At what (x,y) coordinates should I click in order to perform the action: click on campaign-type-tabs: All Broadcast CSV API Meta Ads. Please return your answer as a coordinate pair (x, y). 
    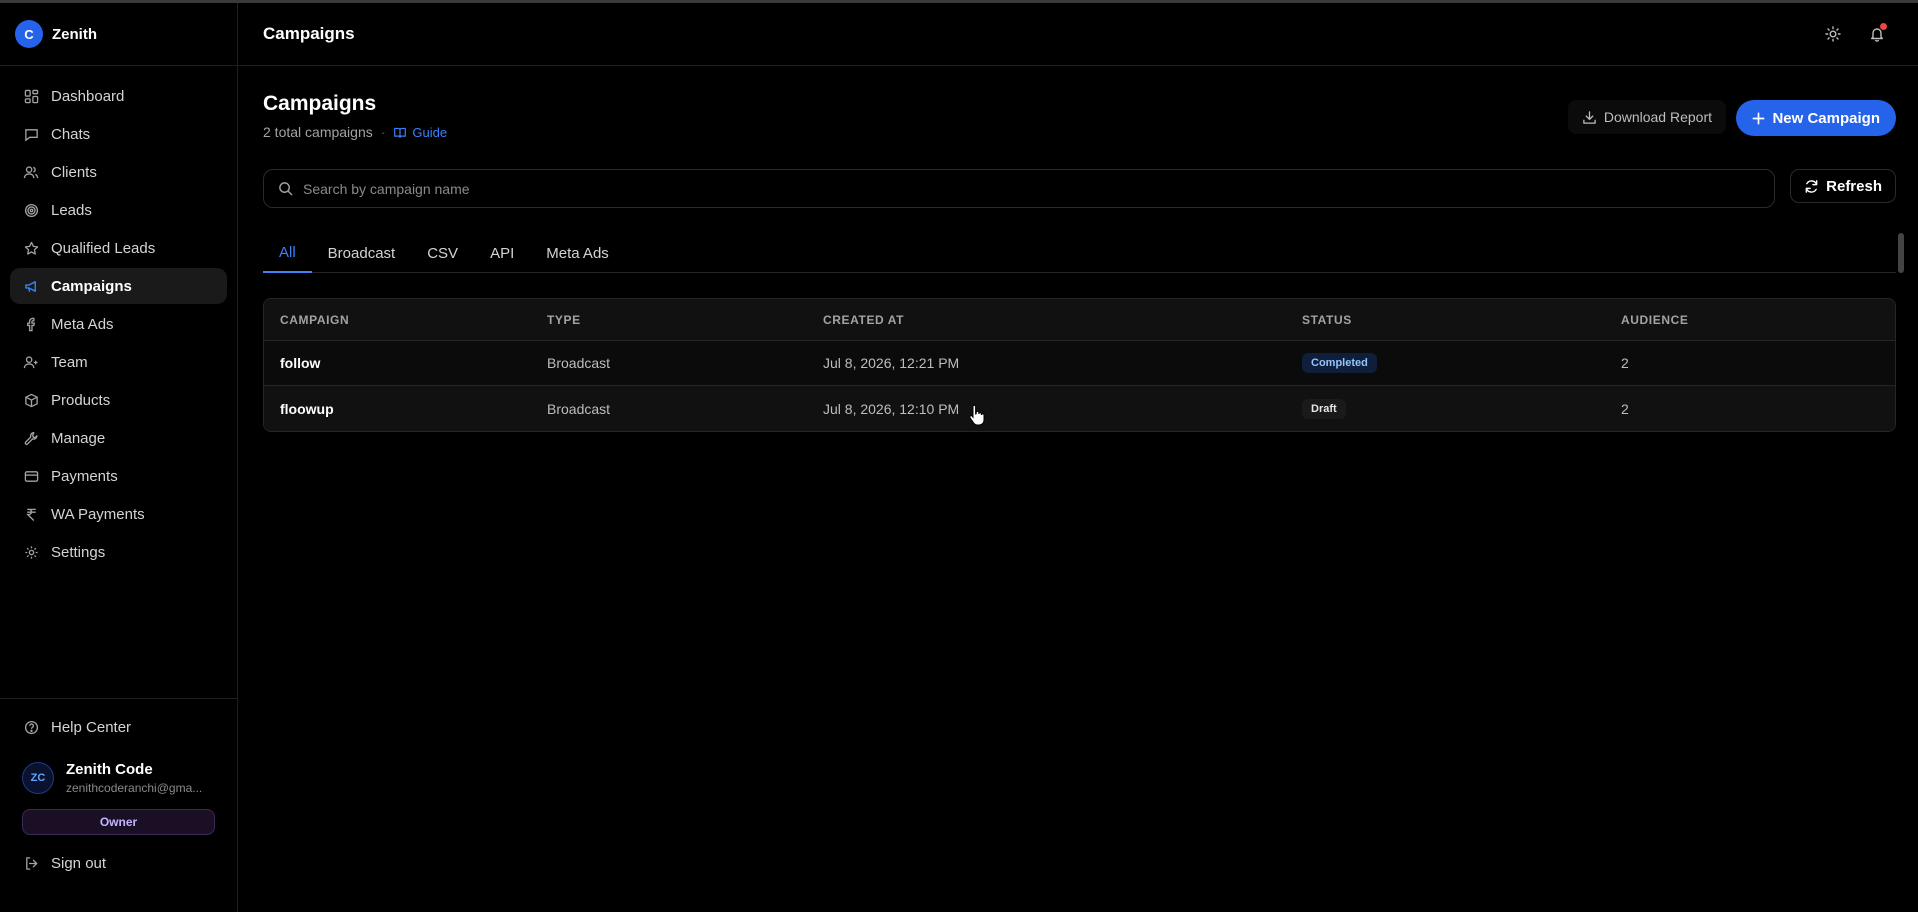
    Looking at the image, I should click on (1079, 253).